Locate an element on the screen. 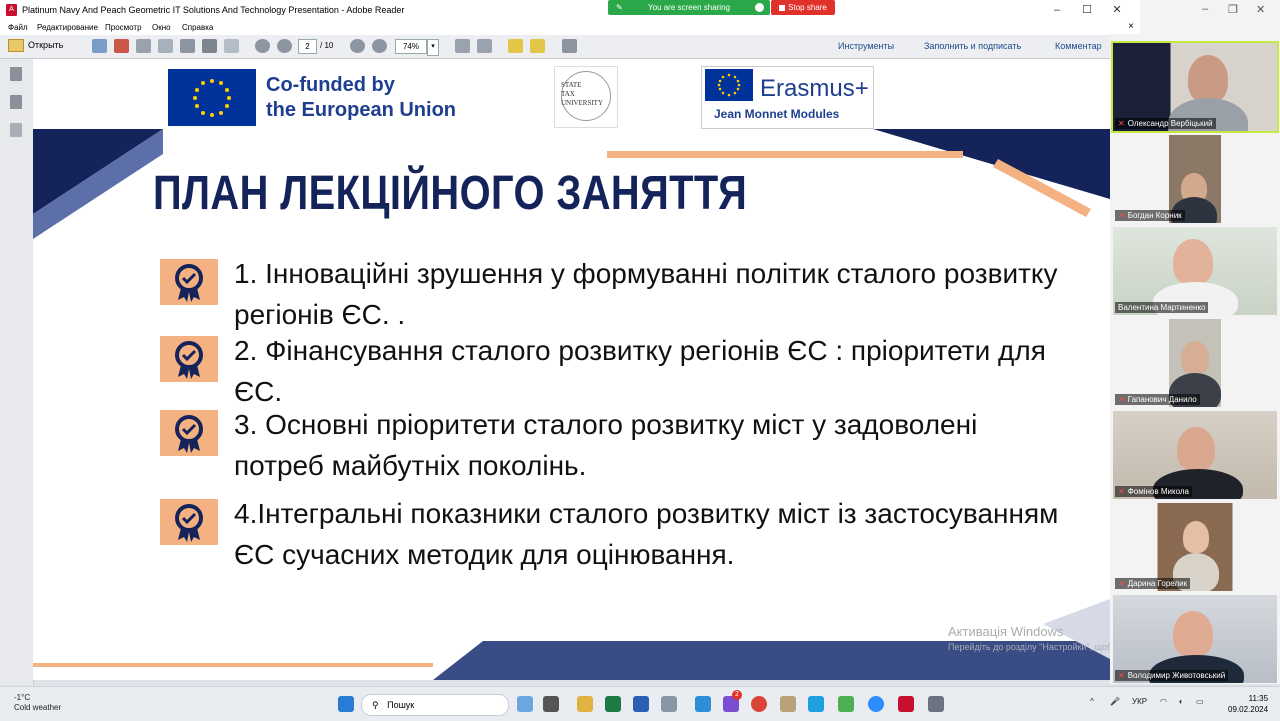 Image resolution: width=1280 pixels, height=721 pixels. pin-icon: ✎ is located at coordinates (619, 7).